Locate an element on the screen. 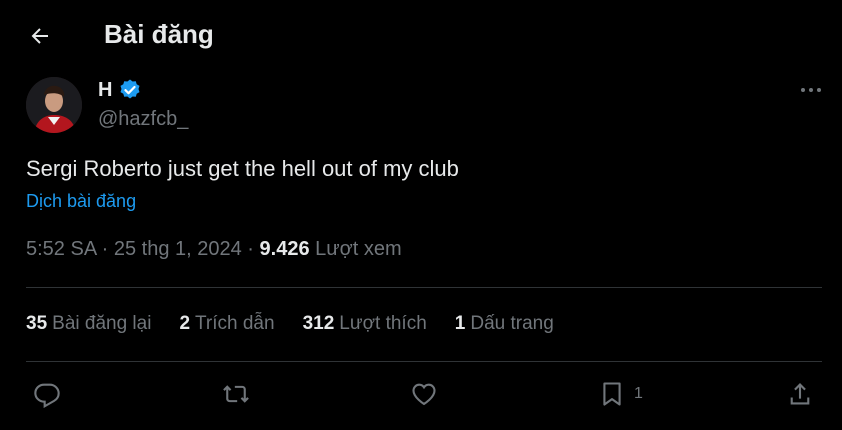 Image resolution: width=842 pixels, height=430 pixels. retweet-icon is located at coordinates (236, 394).